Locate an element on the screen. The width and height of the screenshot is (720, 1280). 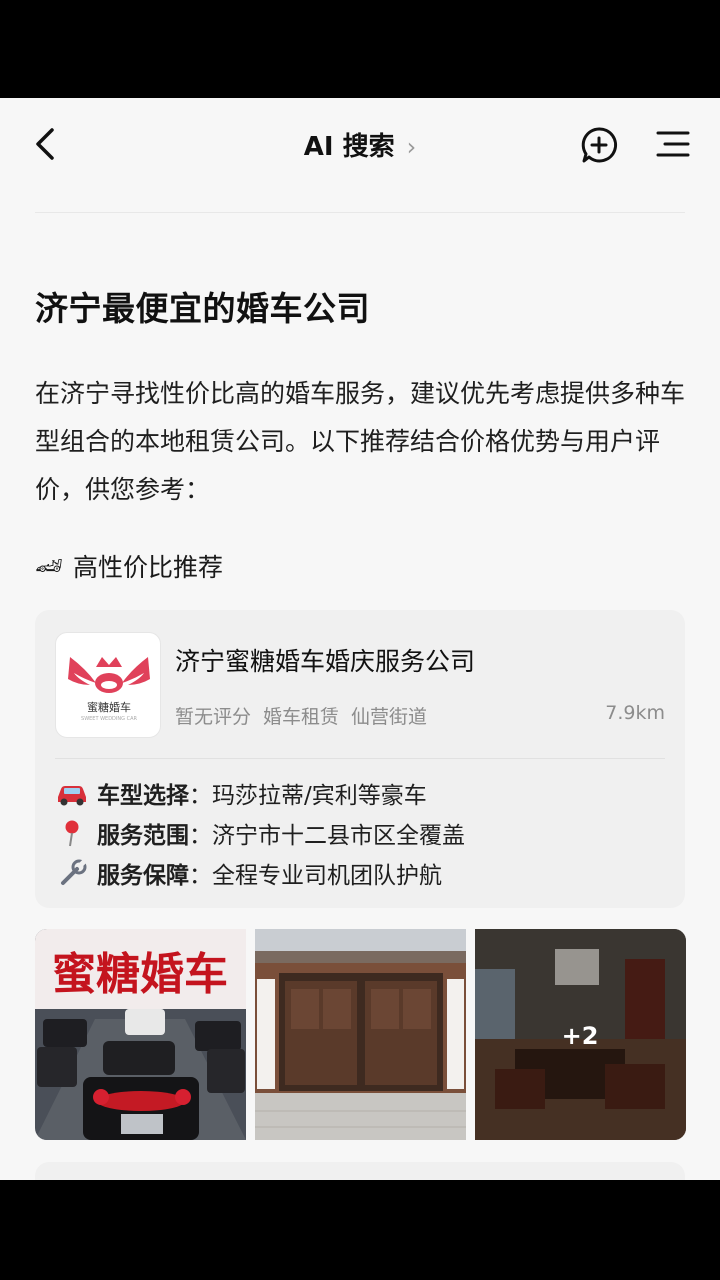
race-car-icon: 🏎 is located at coordinates (49, 566).